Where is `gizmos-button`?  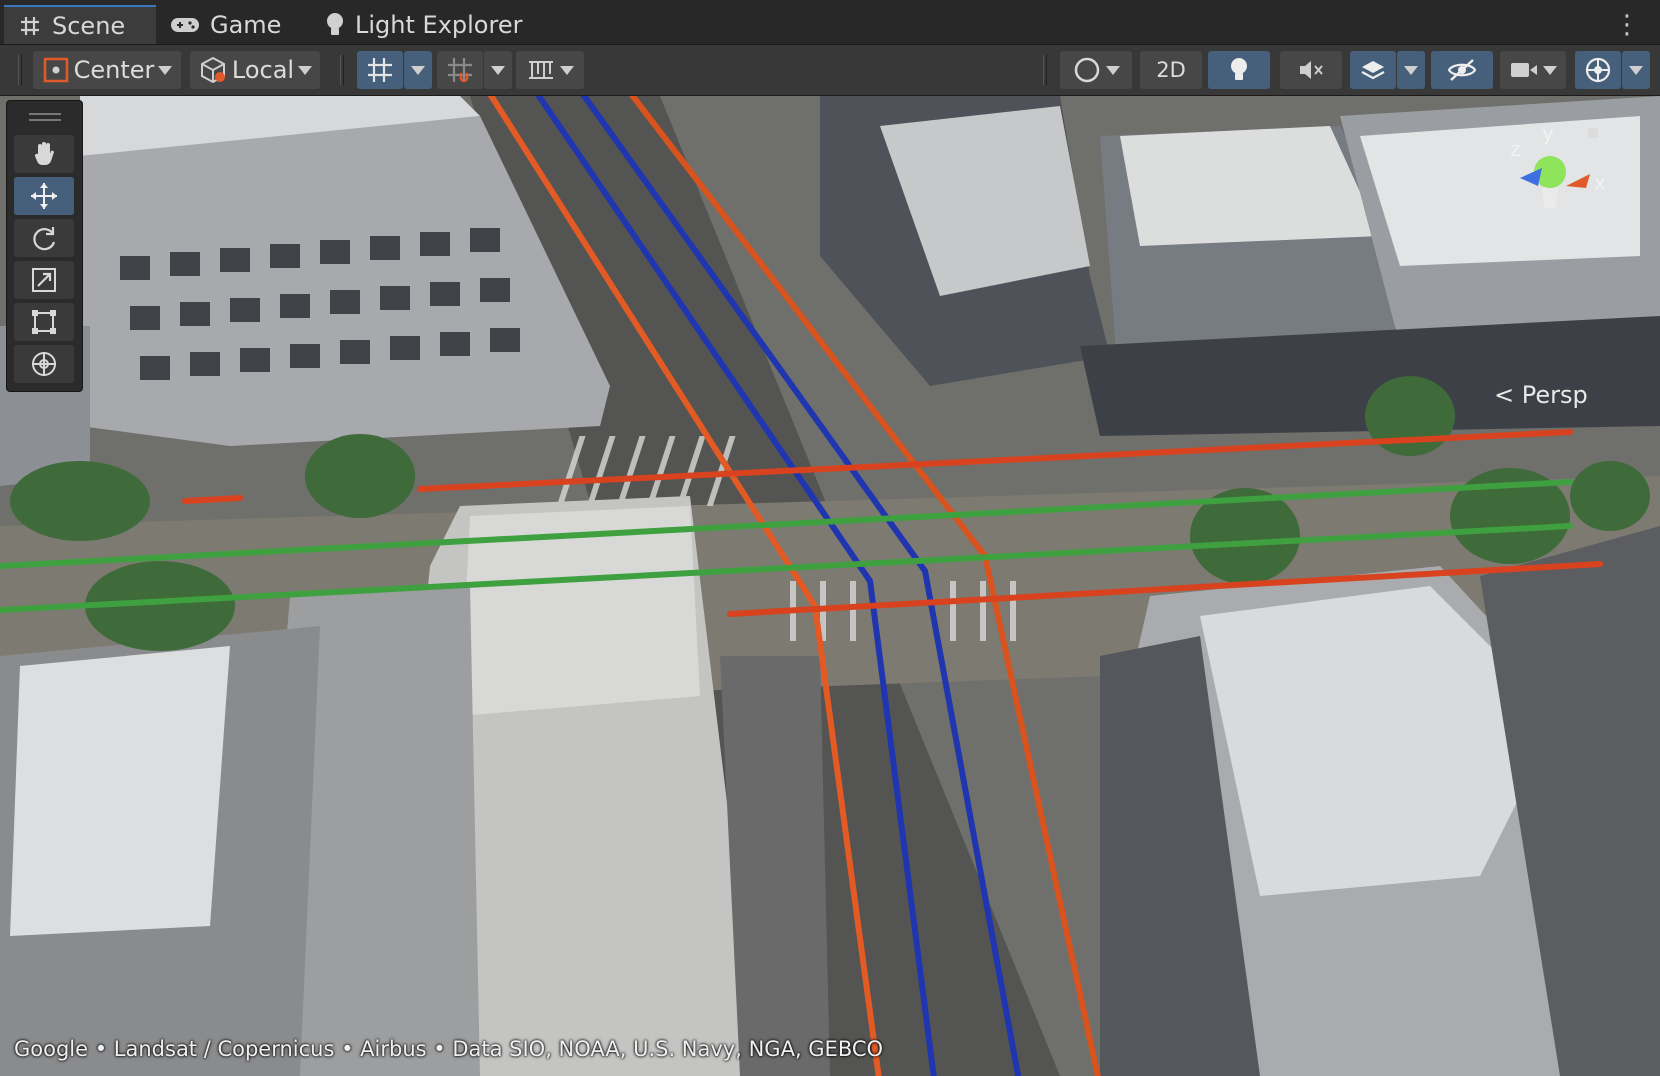
gizmos-button is located at coordinates (1598, 70).